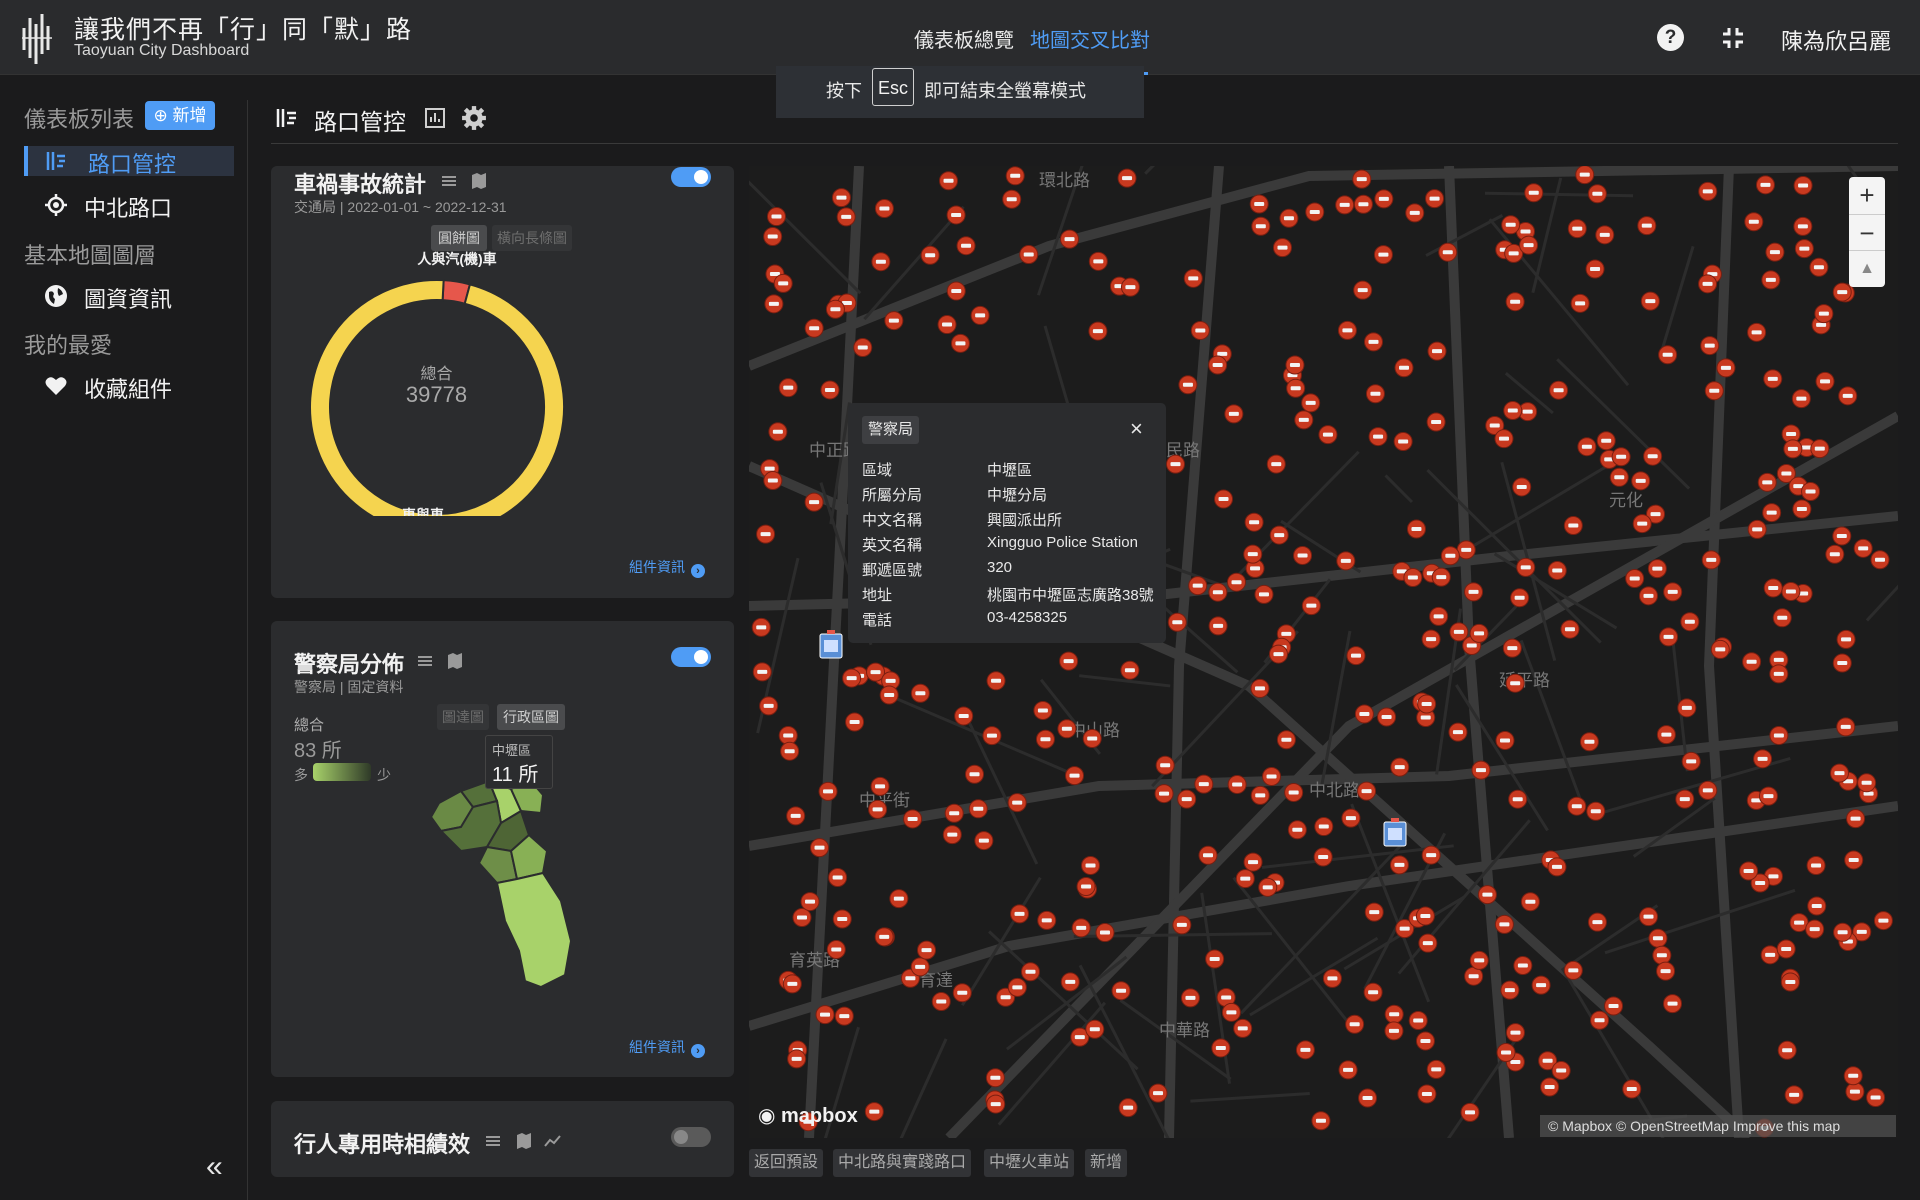 The height and width of the screenshot is (1200, 1920). I want to click on police-station-marker, so click(831, 644).